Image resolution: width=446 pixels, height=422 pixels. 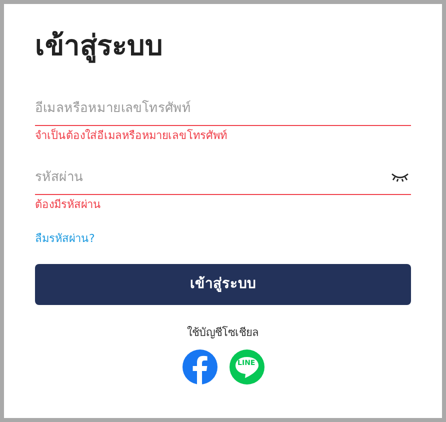 What do you see at coordinates (223, 332) in the screenshot?
I see `social-label: ใช้บัญชีโซเชียล` at bounding box center [223, 332].